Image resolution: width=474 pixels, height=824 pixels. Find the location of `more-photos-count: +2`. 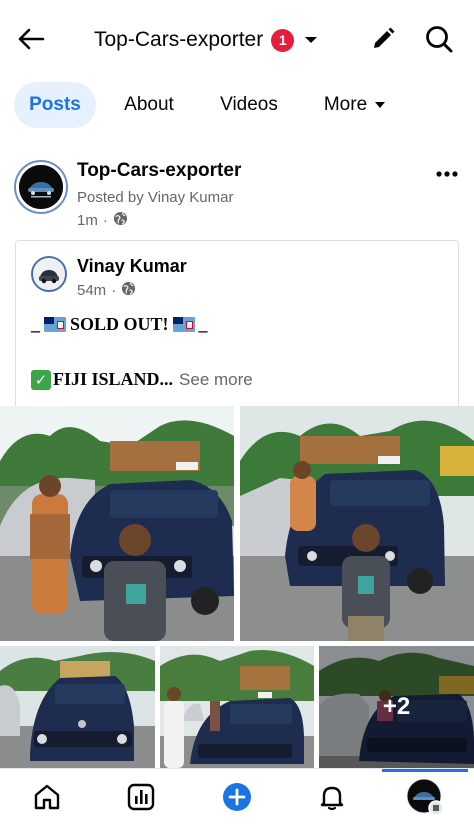

more-photos-count: +2 is located at coordinates (396, 706).